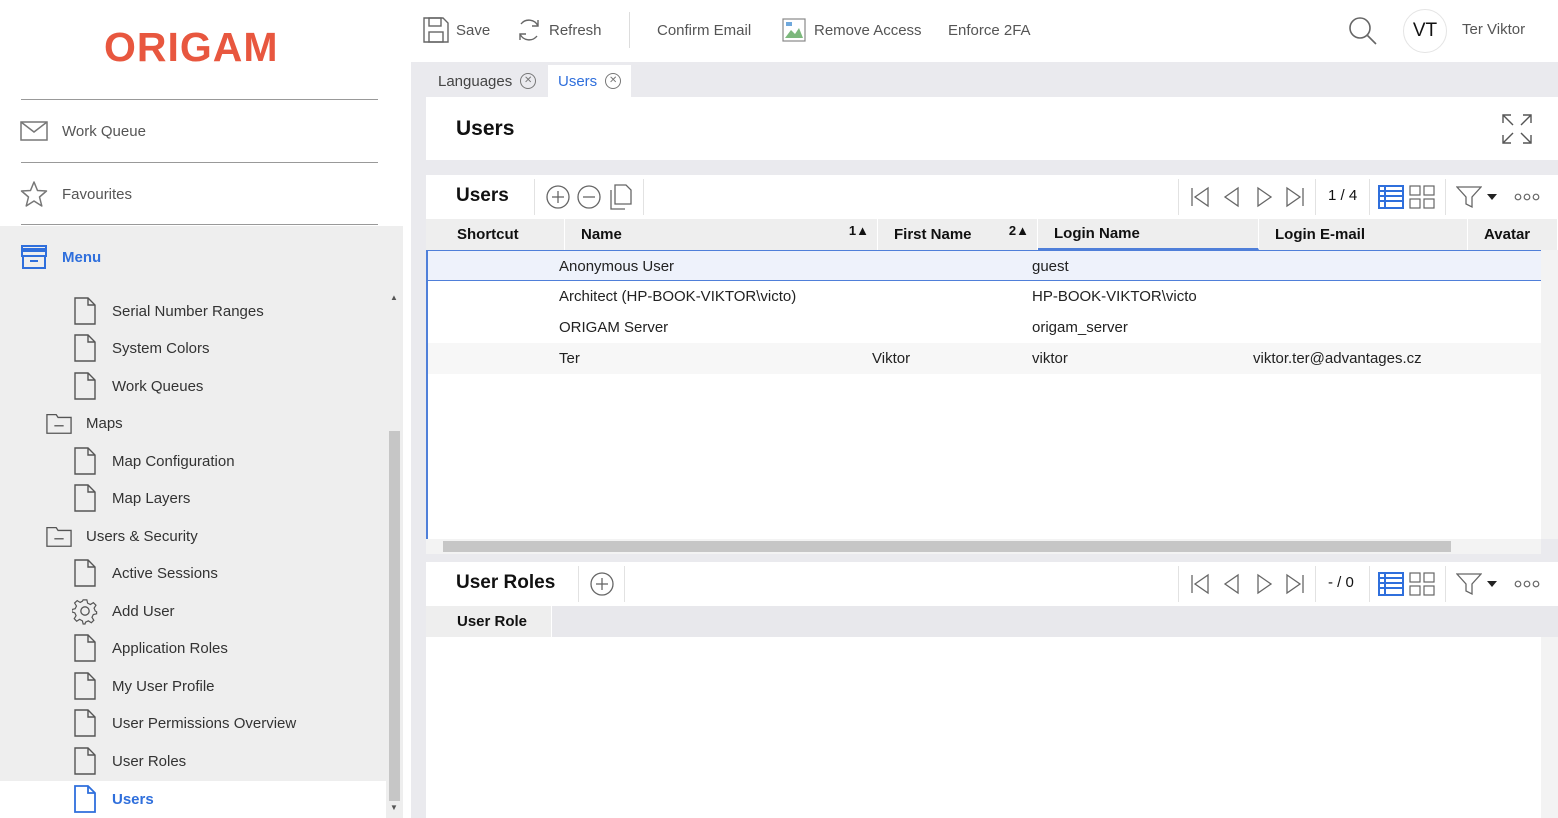 Image resolution: width=1558 pixels, height=818 pixels. Describe the element at coordinates (123, 611) in the screenshot. I see `tree-item-add-user: Add User` at that location.